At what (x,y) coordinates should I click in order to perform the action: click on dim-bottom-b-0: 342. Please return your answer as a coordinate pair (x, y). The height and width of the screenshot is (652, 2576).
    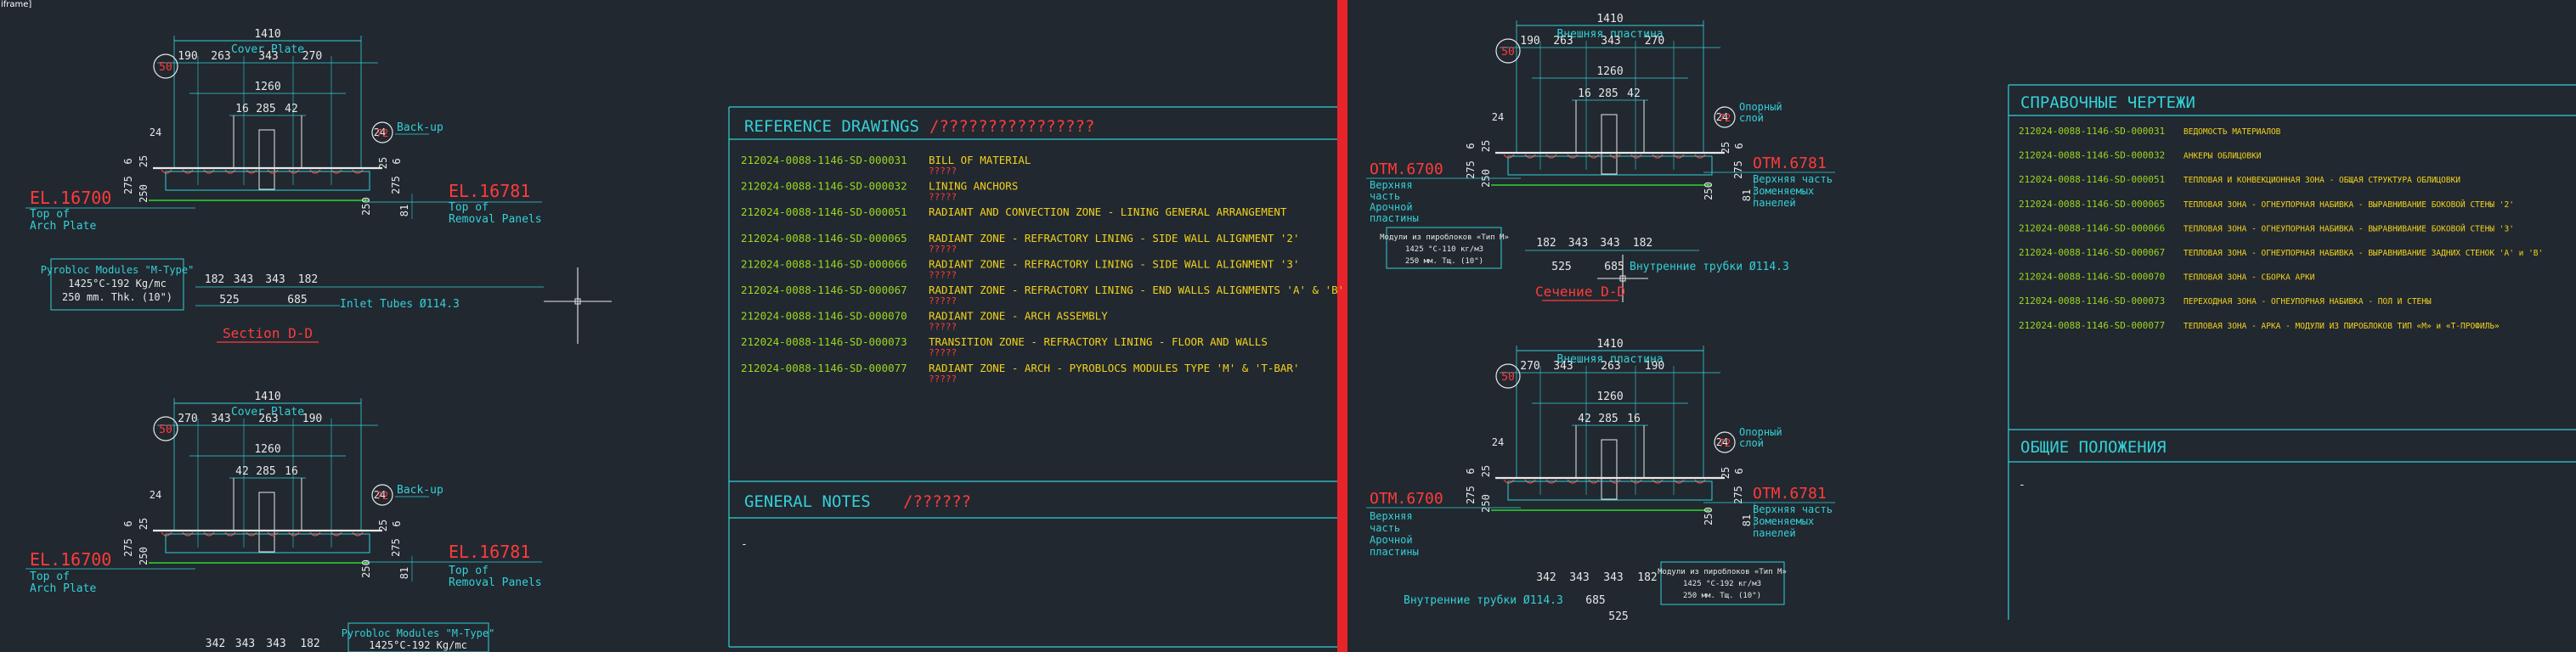
    Looking at the image, I should click on (216, 644).